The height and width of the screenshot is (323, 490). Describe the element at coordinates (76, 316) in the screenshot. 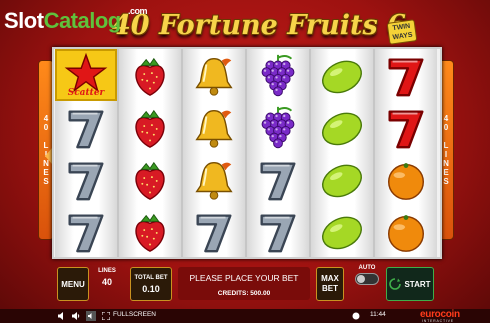

I see `volume-icon` at that location.